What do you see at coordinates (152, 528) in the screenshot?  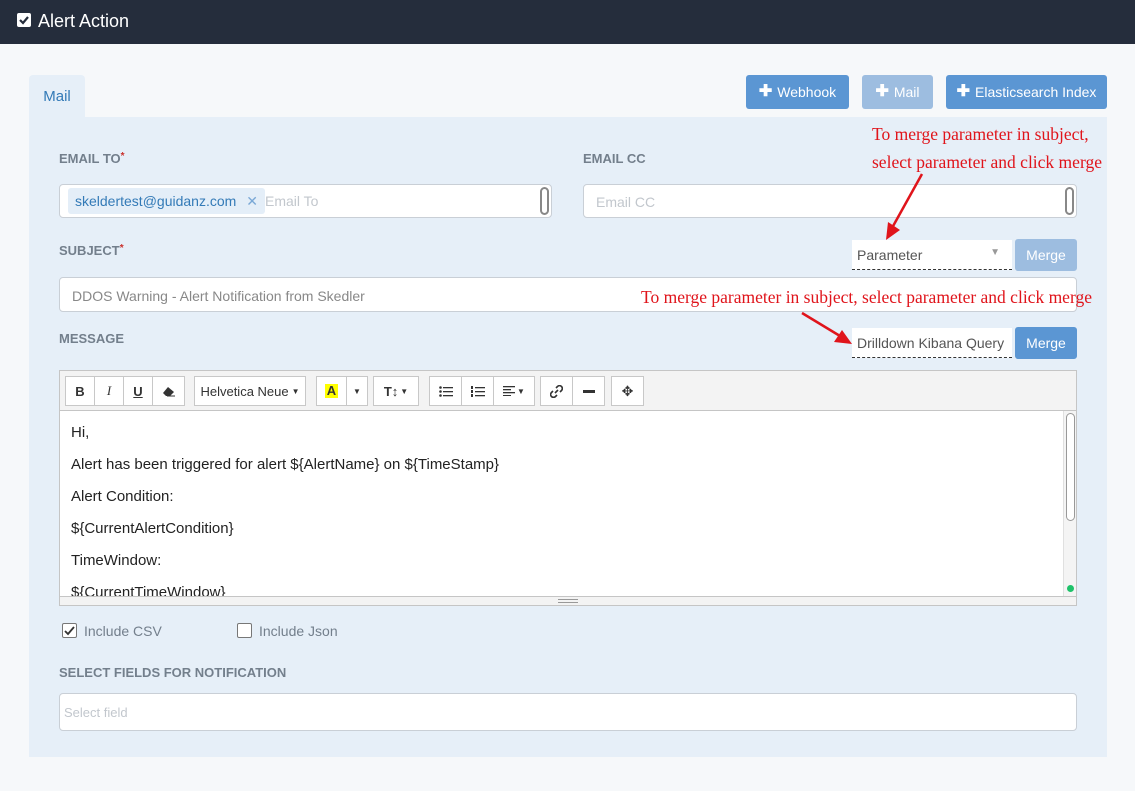 I see `editor-line: ${CurrentAlertCondition}` at bounding box center [152, 528].